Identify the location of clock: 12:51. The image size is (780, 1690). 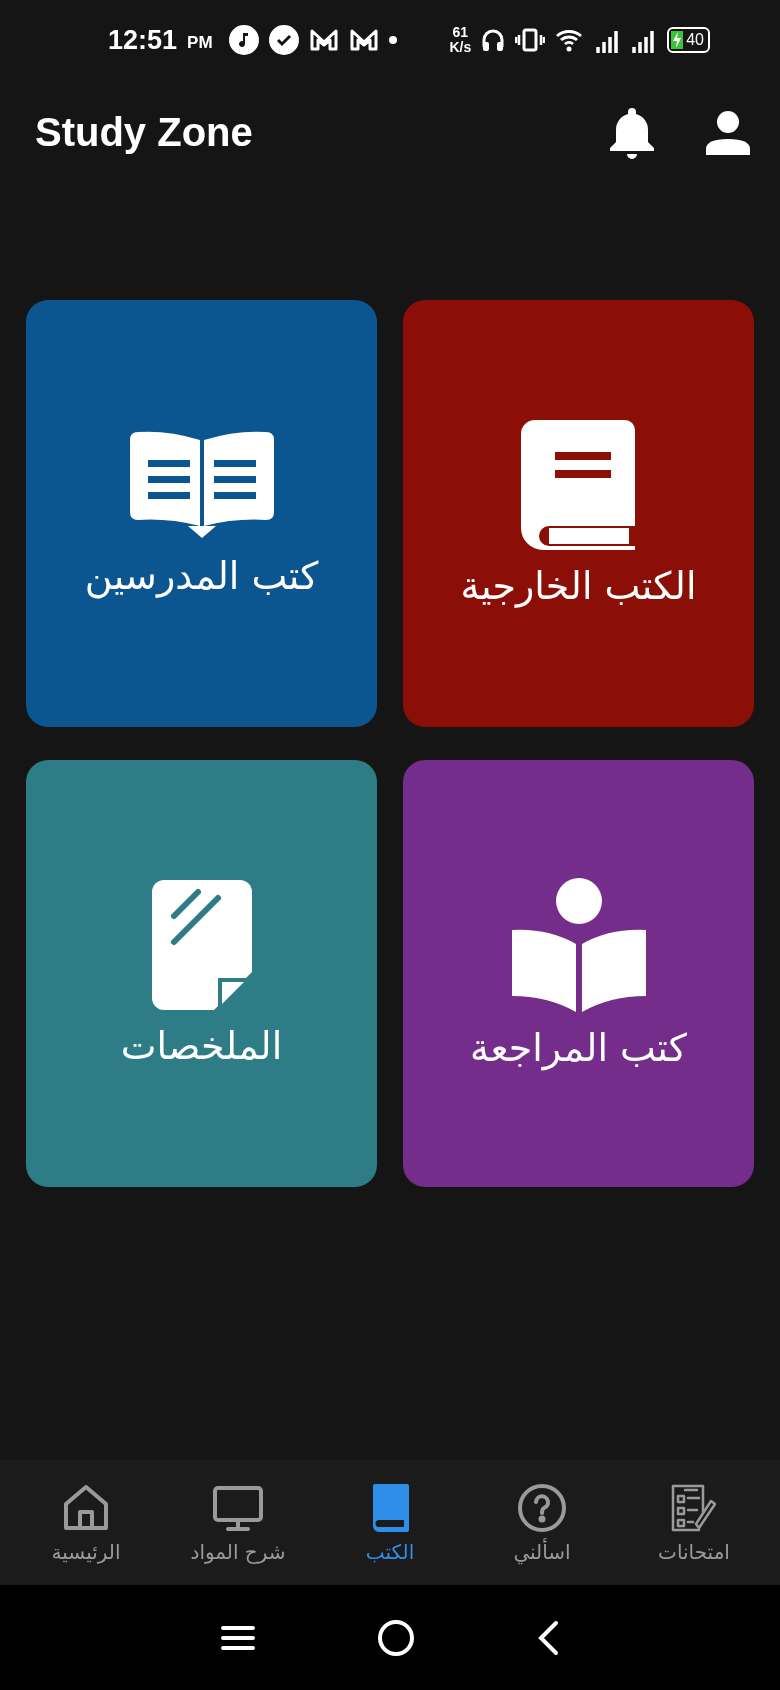
(143, 40).